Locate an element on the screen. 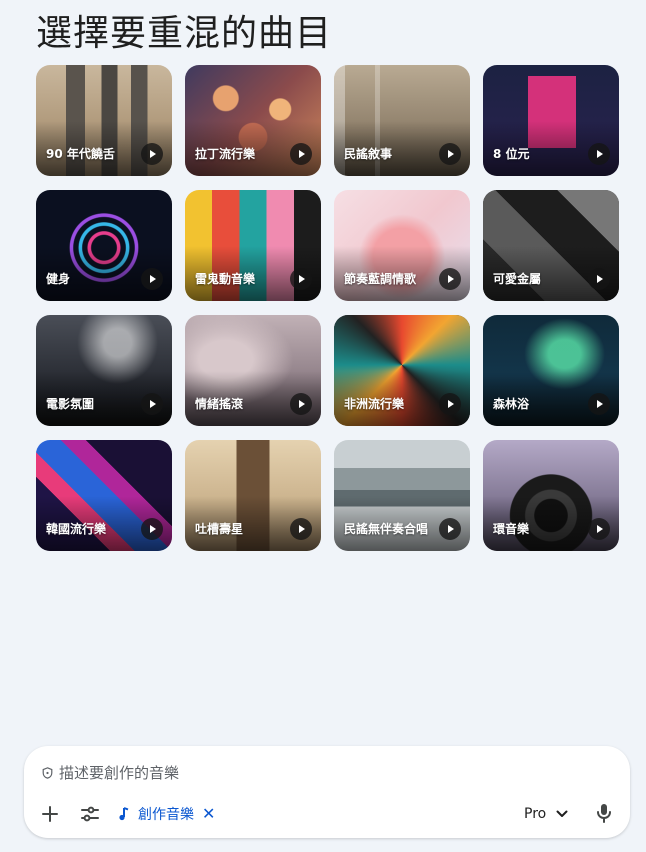 This screenshot has height=852, width=646. track-tile: 吐槽壽星 is located at coordinates (253, 495).